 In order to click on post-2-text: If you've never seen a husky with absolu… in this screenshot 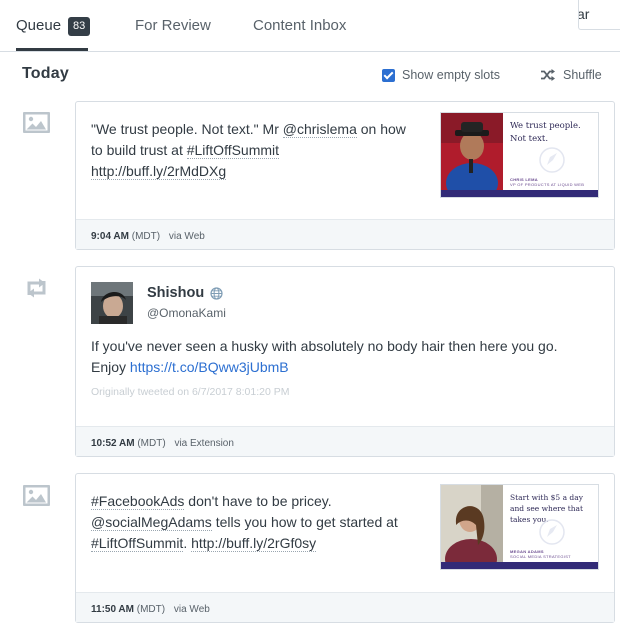, I will do `click(346, 357)`.